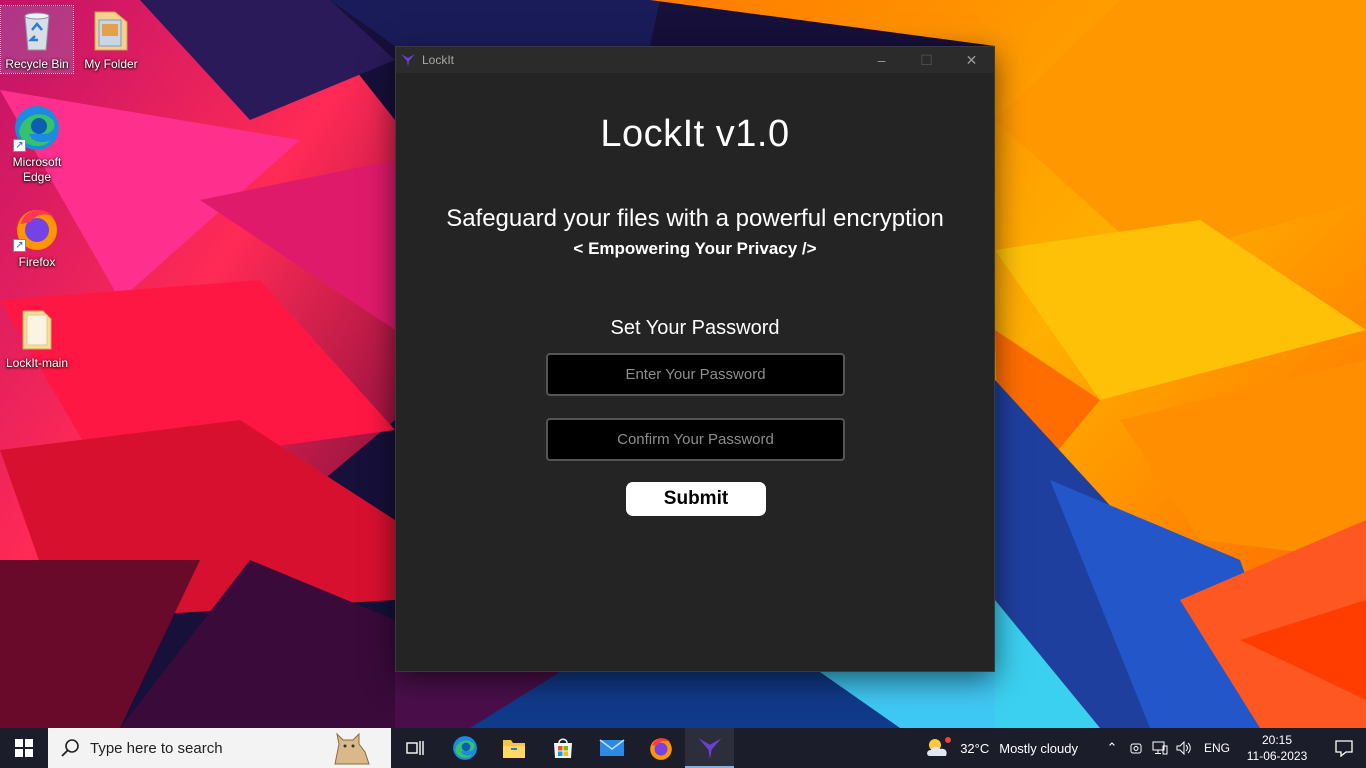 This screenshot has width=1366, height=768. I want to click on taskbar-task-view, so click(415, 748).